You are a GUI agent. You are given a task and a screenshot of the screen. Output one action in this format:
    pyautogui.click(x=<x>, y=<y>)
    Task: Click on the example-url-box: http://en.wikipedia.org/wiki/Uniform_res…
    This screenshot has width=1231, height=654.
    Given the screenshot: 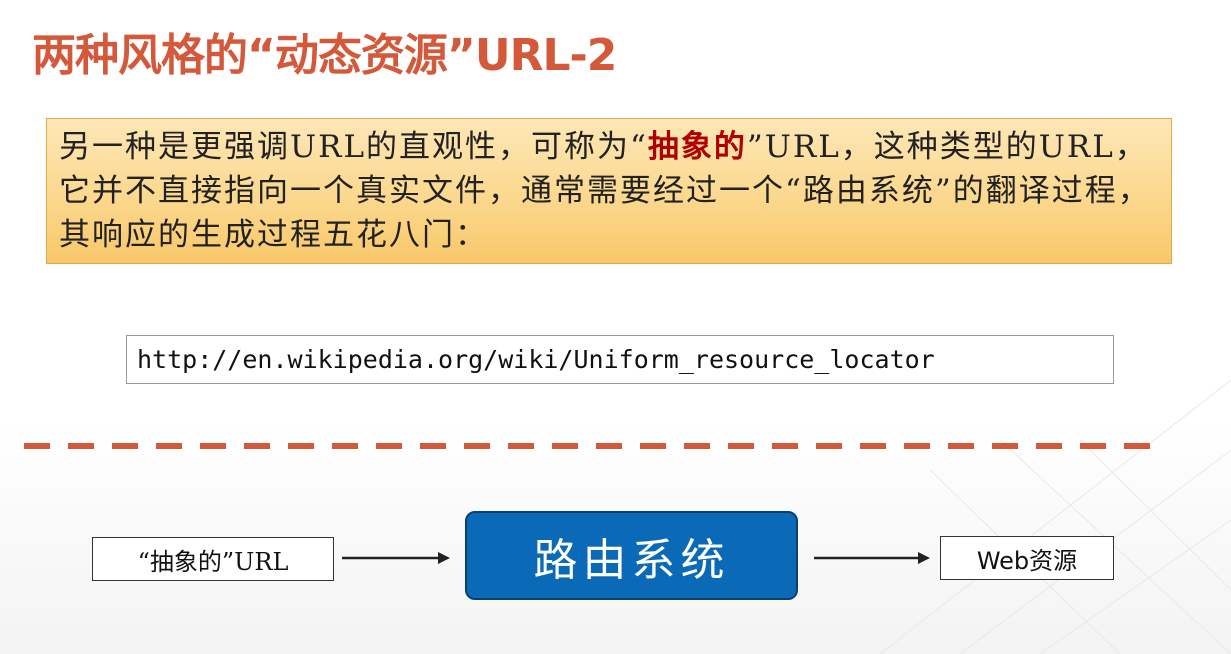 What is the action you would take?
    pyautogui.click(x=620, y=359)
    